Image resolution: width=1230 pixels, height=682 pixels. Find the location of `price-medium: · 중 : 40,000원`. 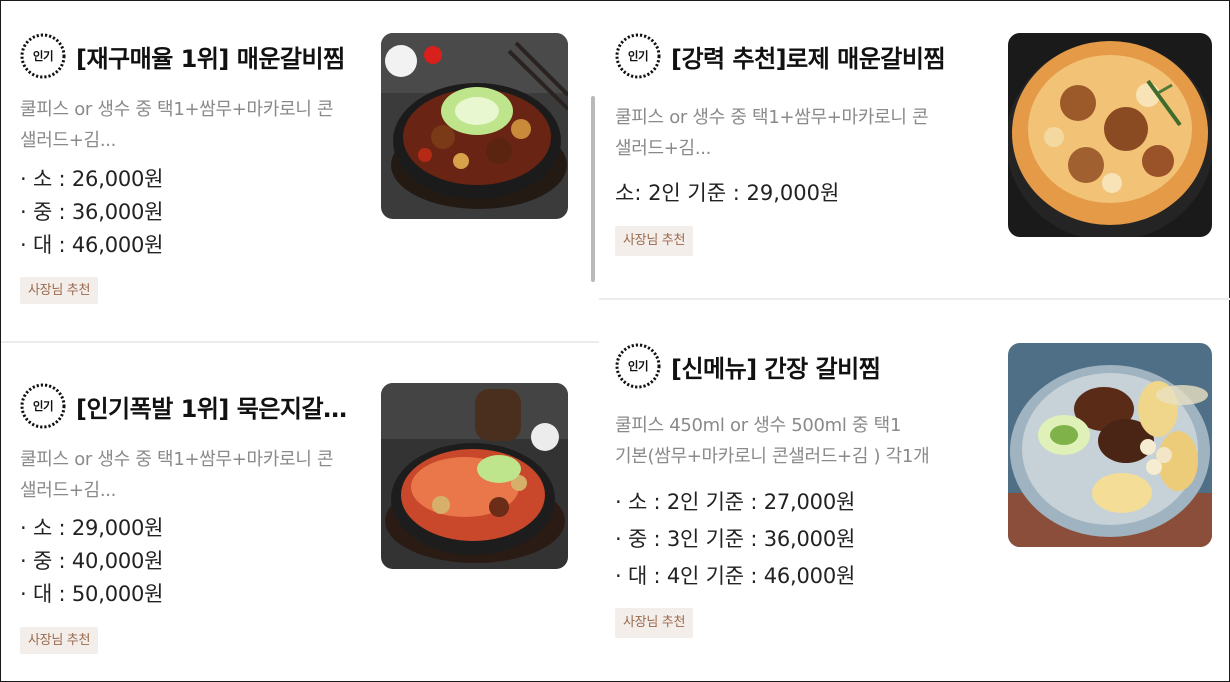

price-medium: · 중 : 40,000원 is located at coordinates (92, 561).